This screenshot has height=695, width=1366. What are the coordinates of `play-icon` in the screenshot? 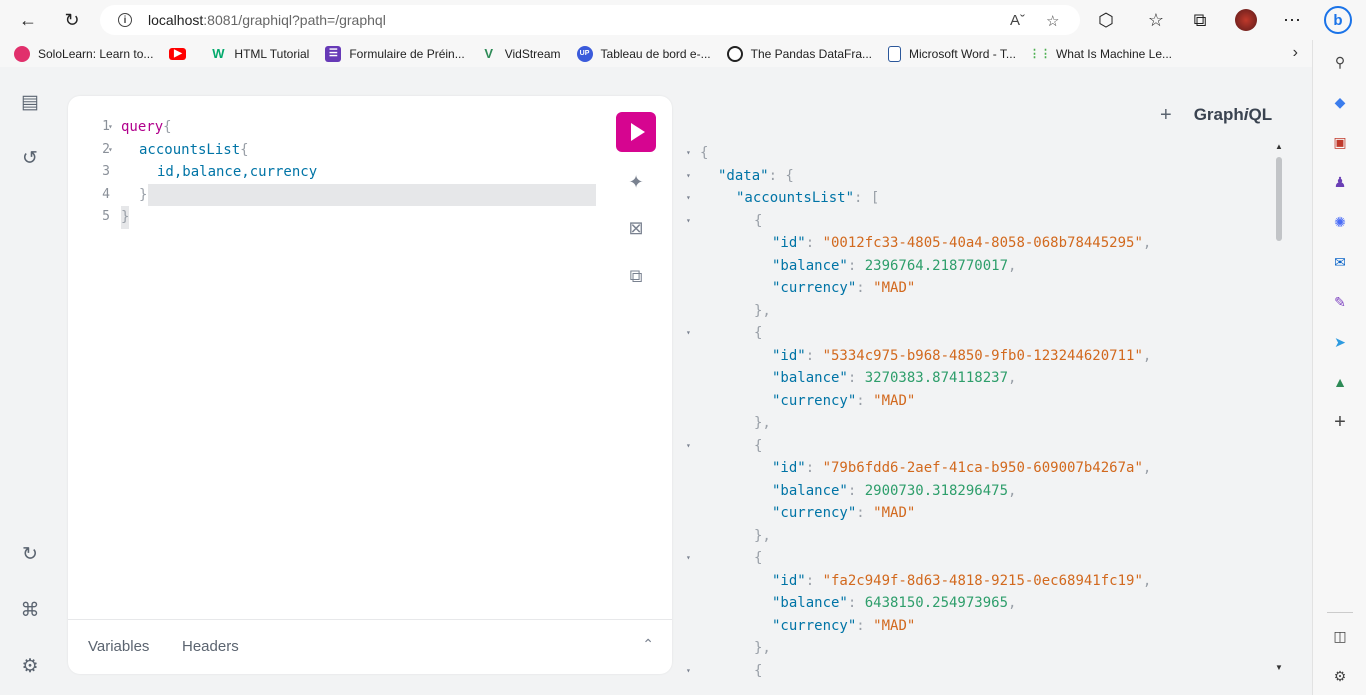 It's located at (638, 132).